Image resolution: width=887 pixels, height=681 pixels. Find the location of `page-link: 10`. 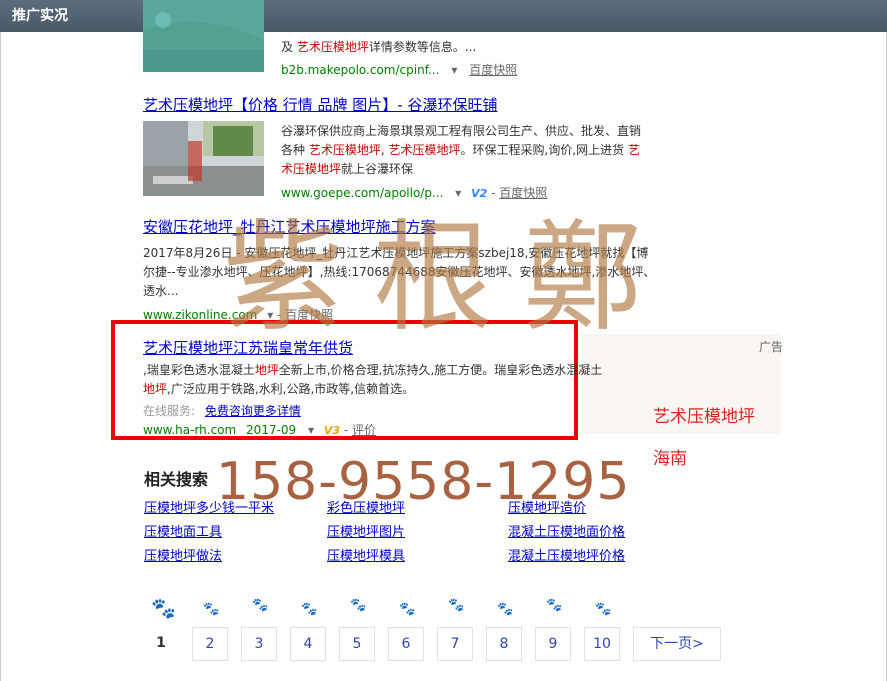

page-link: 10 is located at coordinates (602, 644).